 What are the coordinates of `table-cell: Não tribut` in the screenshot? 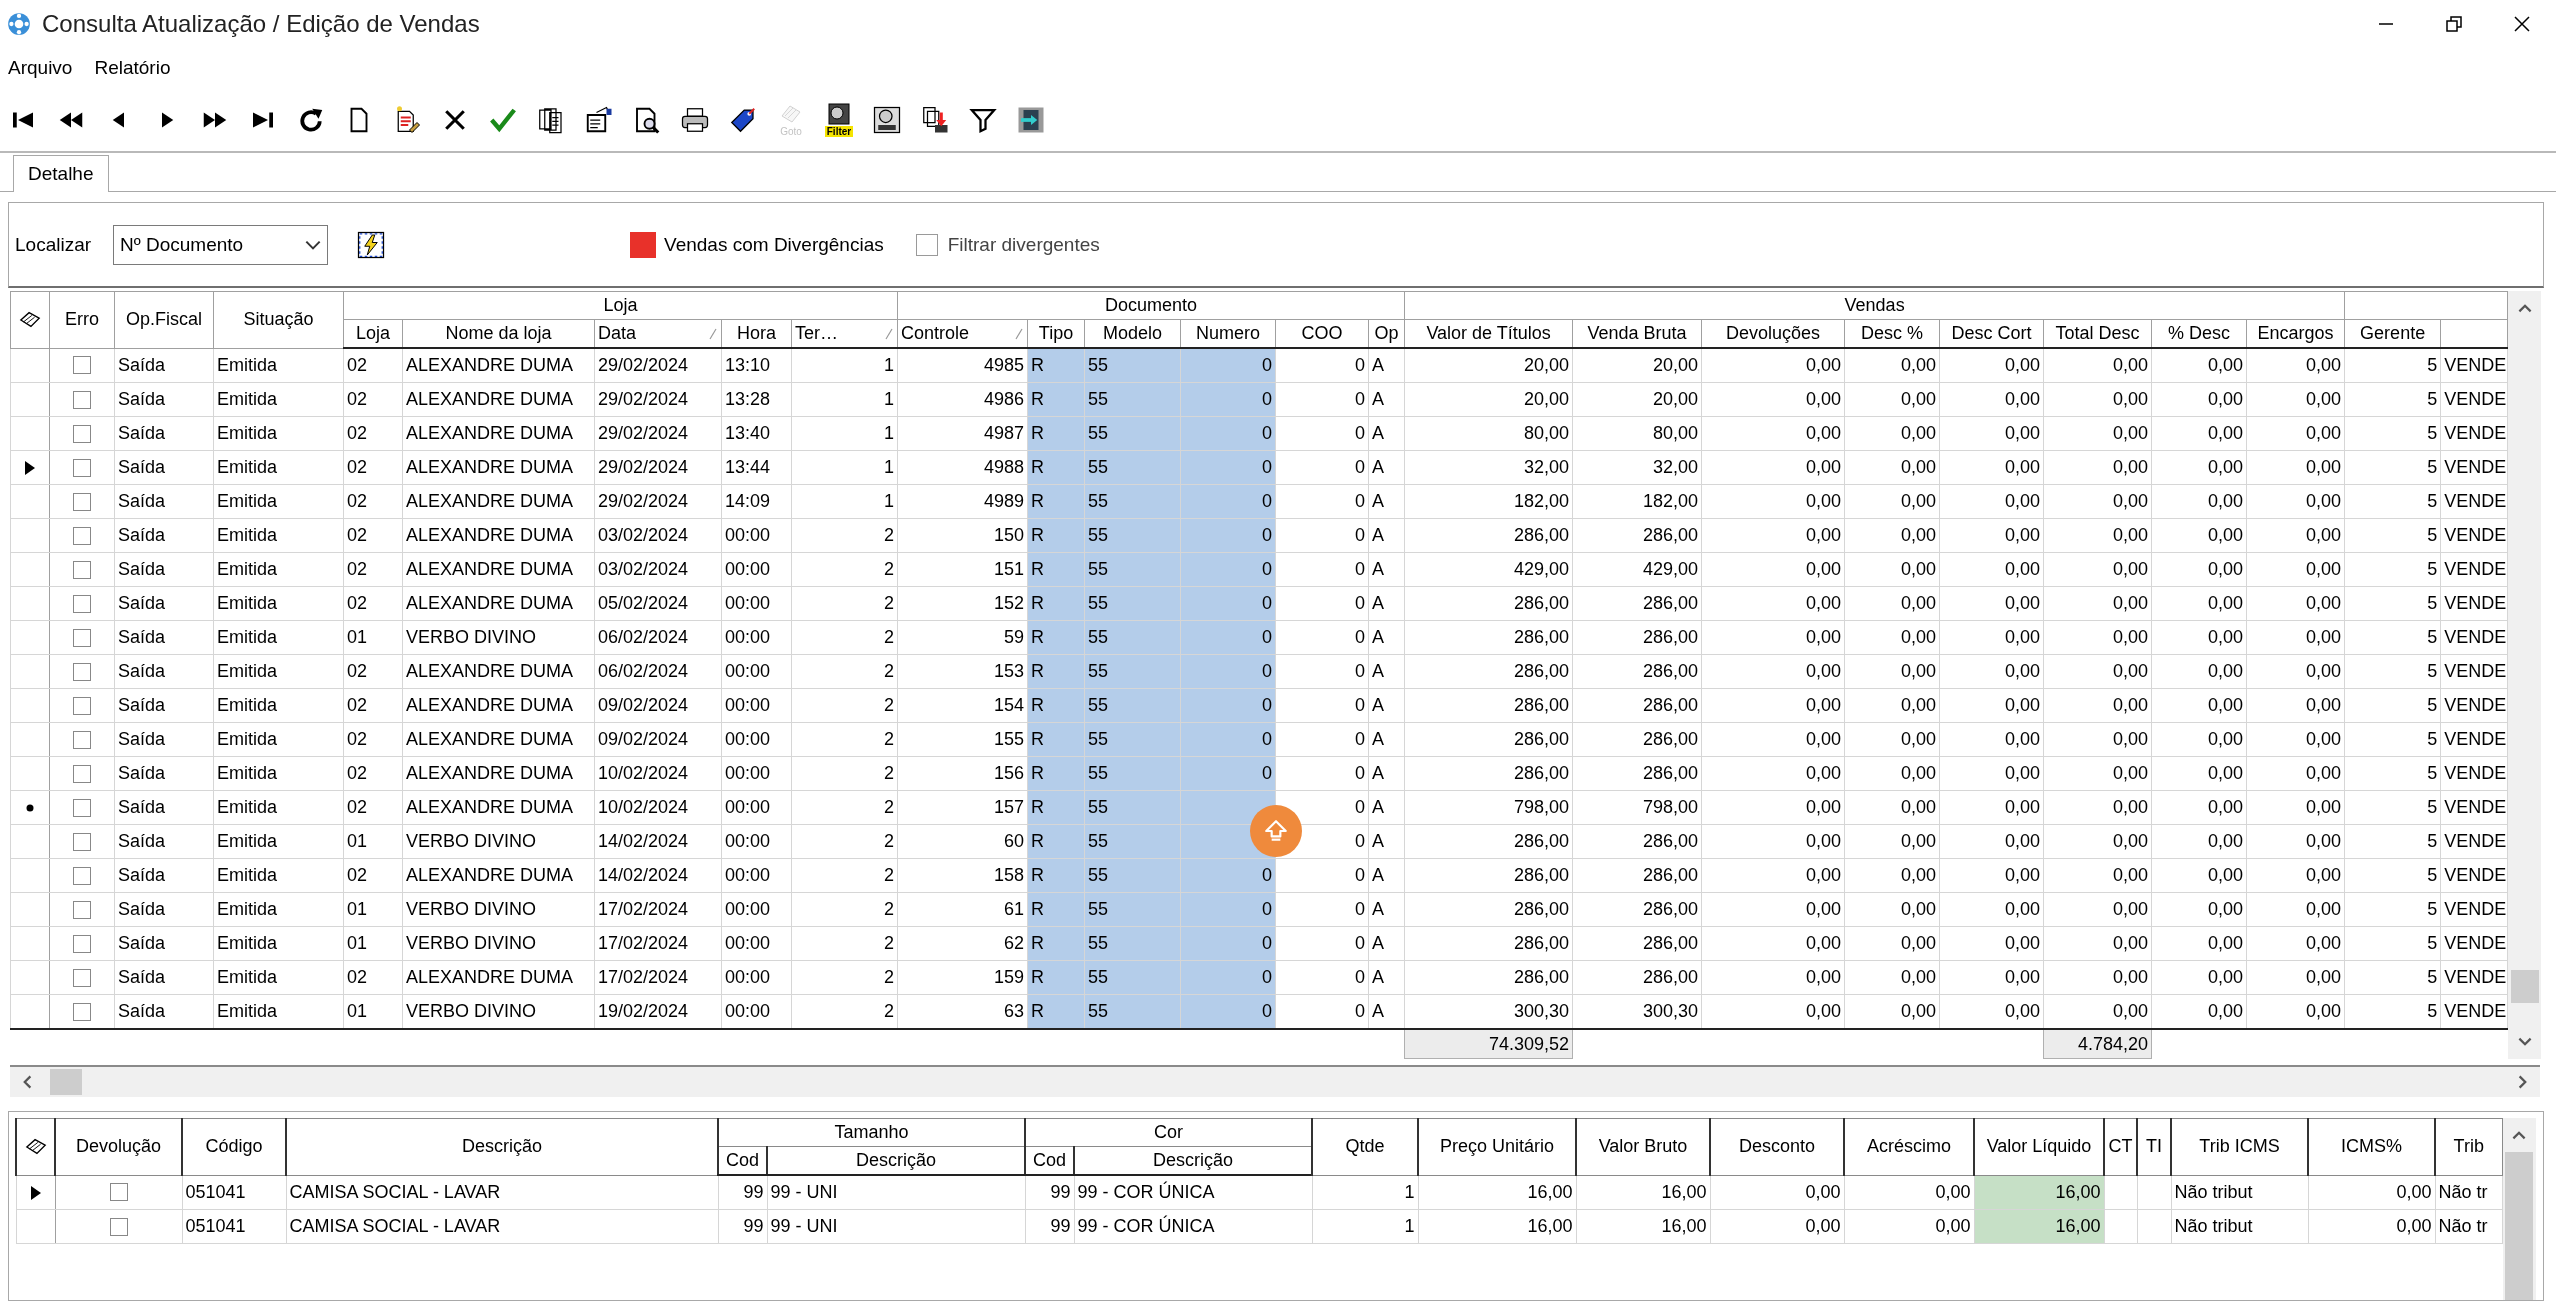 It's located at (2239, 1192).